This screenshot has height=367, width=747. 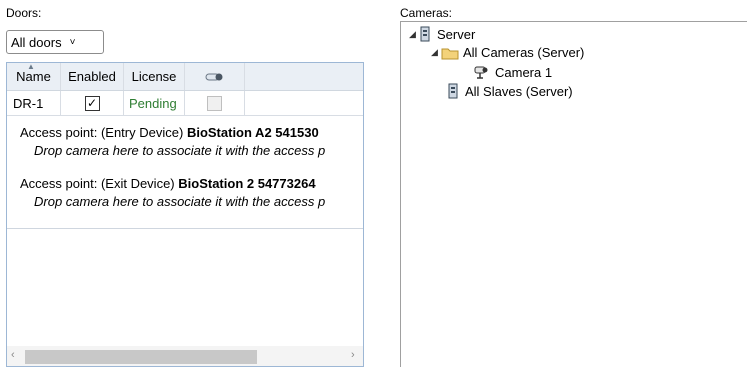 I want to click on enabled-checkbox: ✓, so click(x=92, y=103).